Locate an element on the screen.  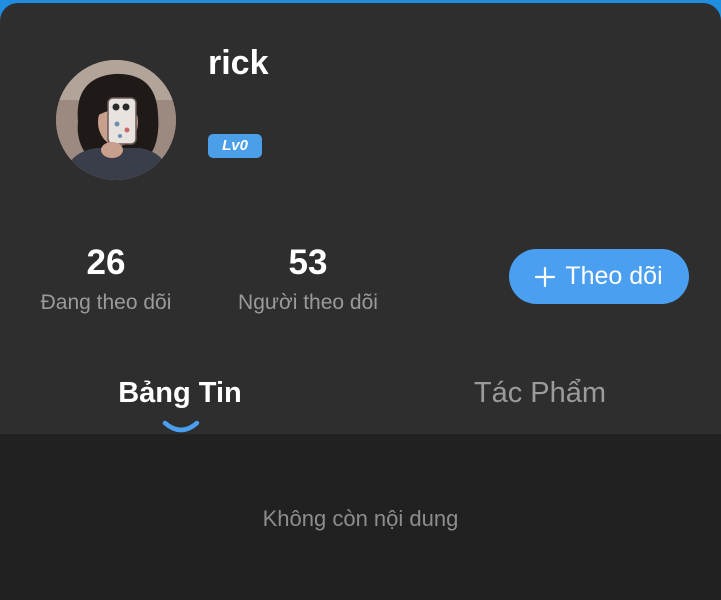
username: rick is located at coordinates (238, 63).